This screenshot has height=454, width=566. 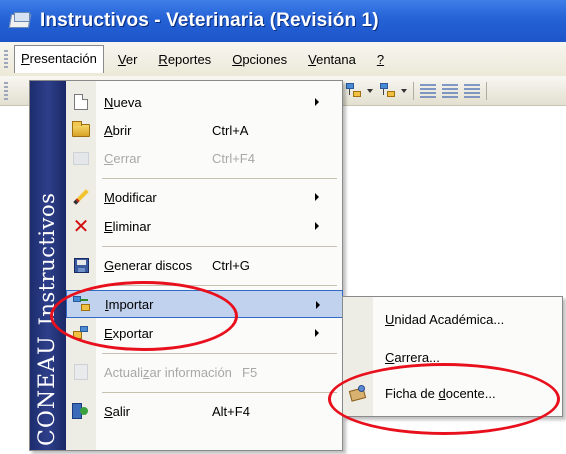 I want to click on menubar-grip-icon, so click(x=6, y=59).